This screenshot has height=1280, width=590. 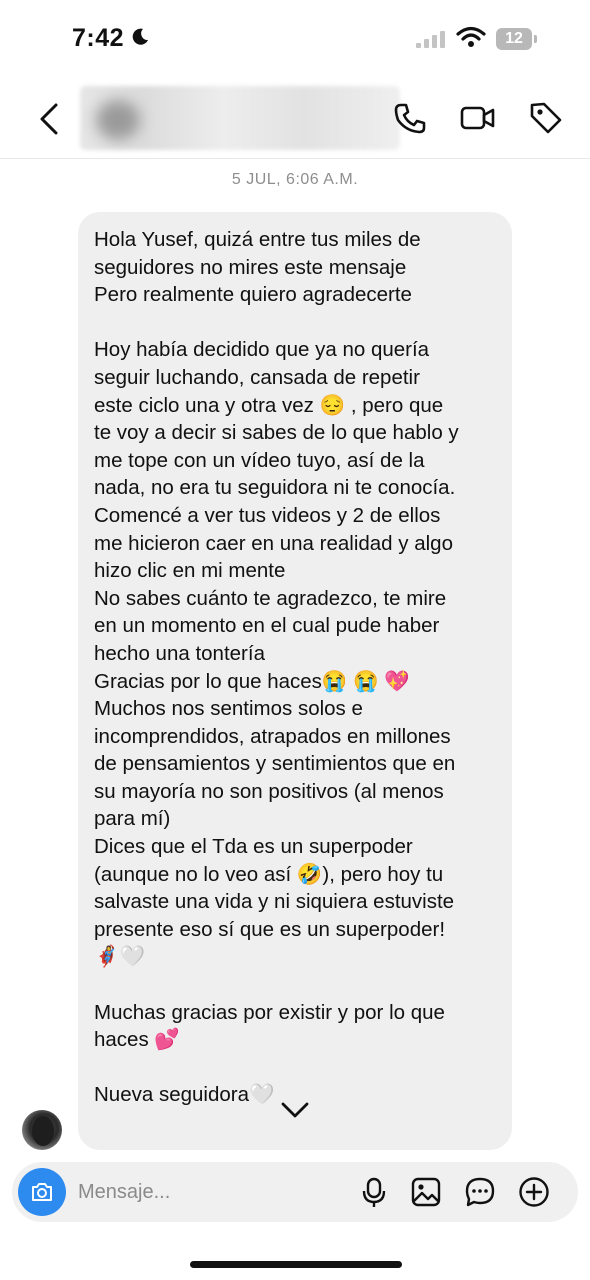 What do you see at coordinates (118, 120) in the screenshot?
I see `contact-avatar-blurred` at bounding box center [118, 120].